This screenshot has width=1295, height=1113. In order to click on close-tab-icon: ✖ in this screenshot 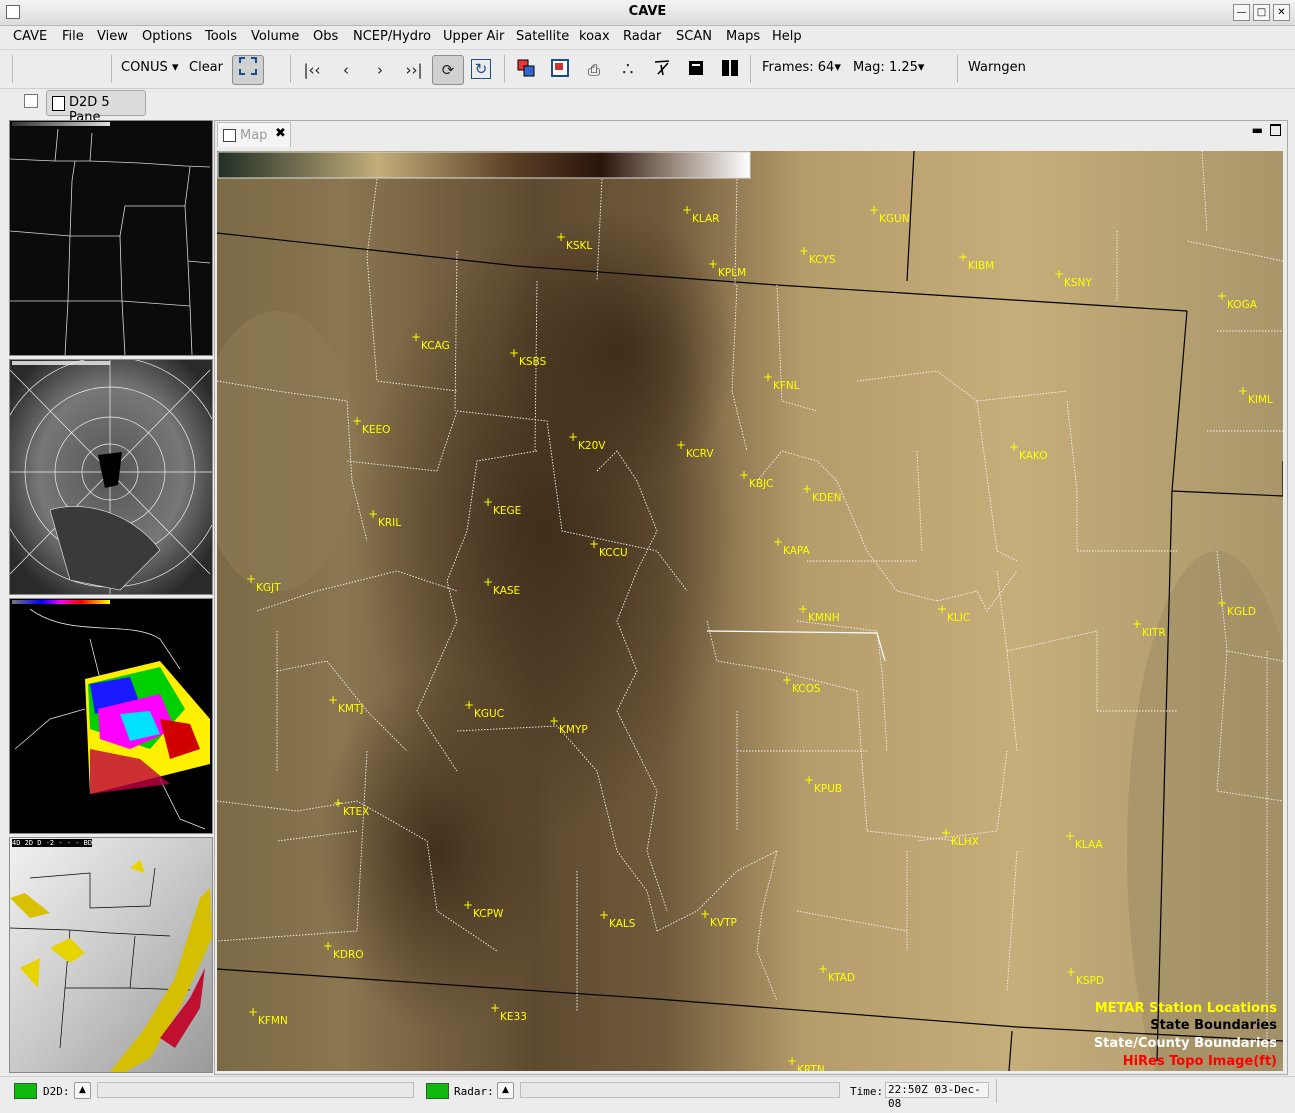, I will do `click(280, 133)`.